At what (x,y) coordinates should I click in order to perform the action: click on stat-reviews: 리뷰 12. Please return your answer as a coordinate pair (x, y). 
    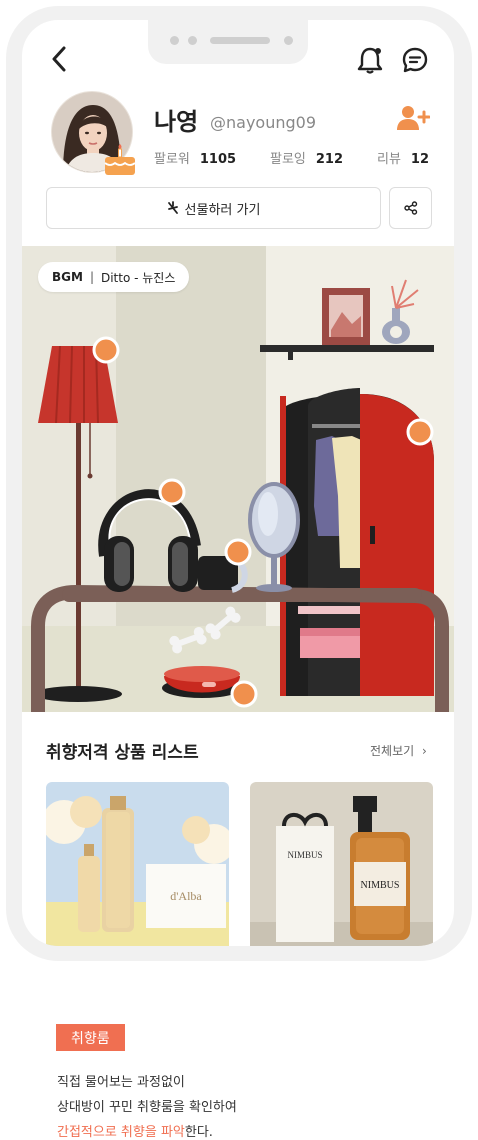
    Looking at the image, I should click on (403, 157).